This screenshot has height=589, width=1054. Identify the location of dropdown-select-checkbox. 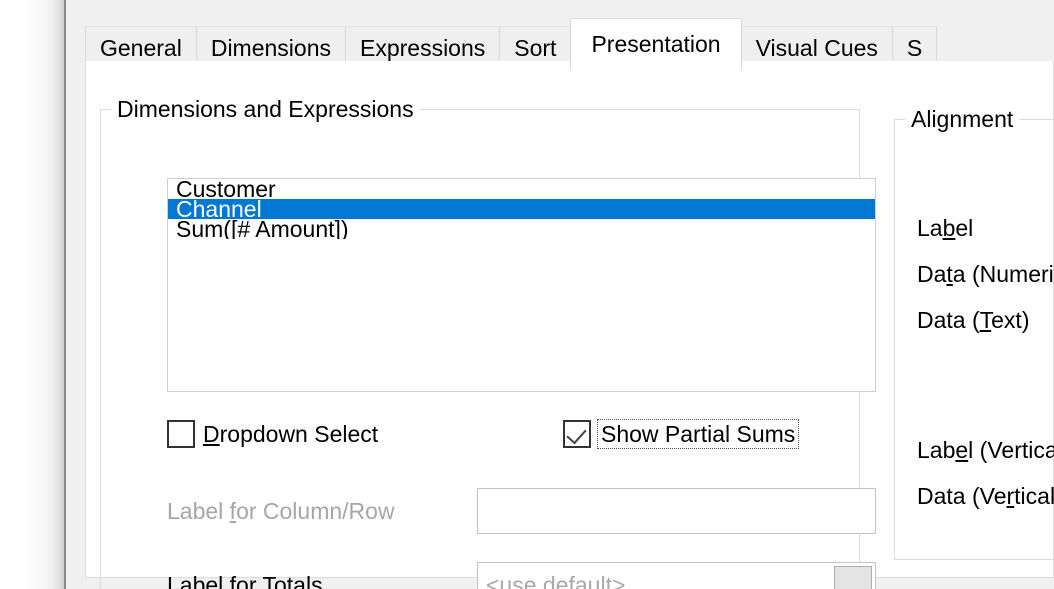
(181, 434).